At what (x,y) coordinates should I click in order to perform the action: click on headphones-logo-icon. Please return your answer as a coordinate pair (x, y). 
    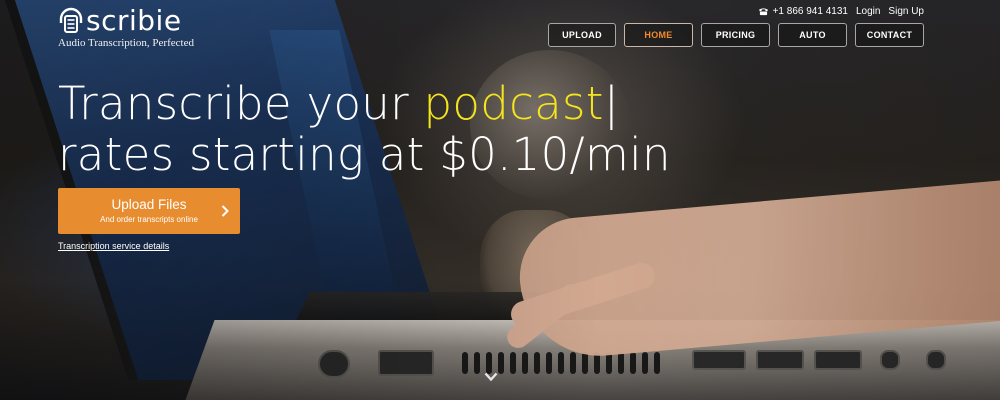
    Looking at the image, I should click on (71, 20).